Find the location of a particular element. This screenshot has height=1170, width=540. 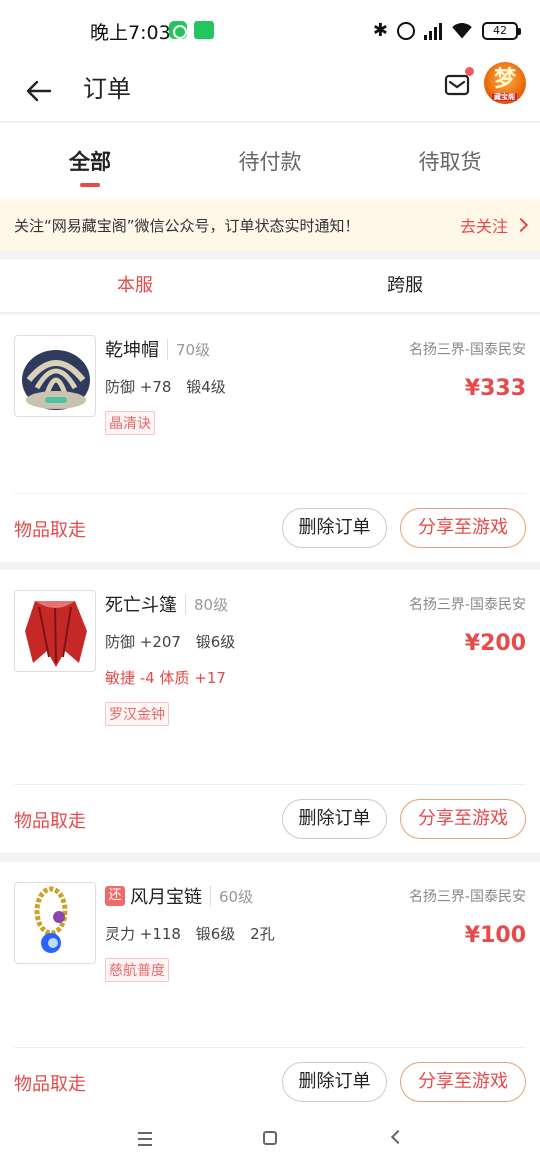

unread-dot is located at coordinates (469, 71).